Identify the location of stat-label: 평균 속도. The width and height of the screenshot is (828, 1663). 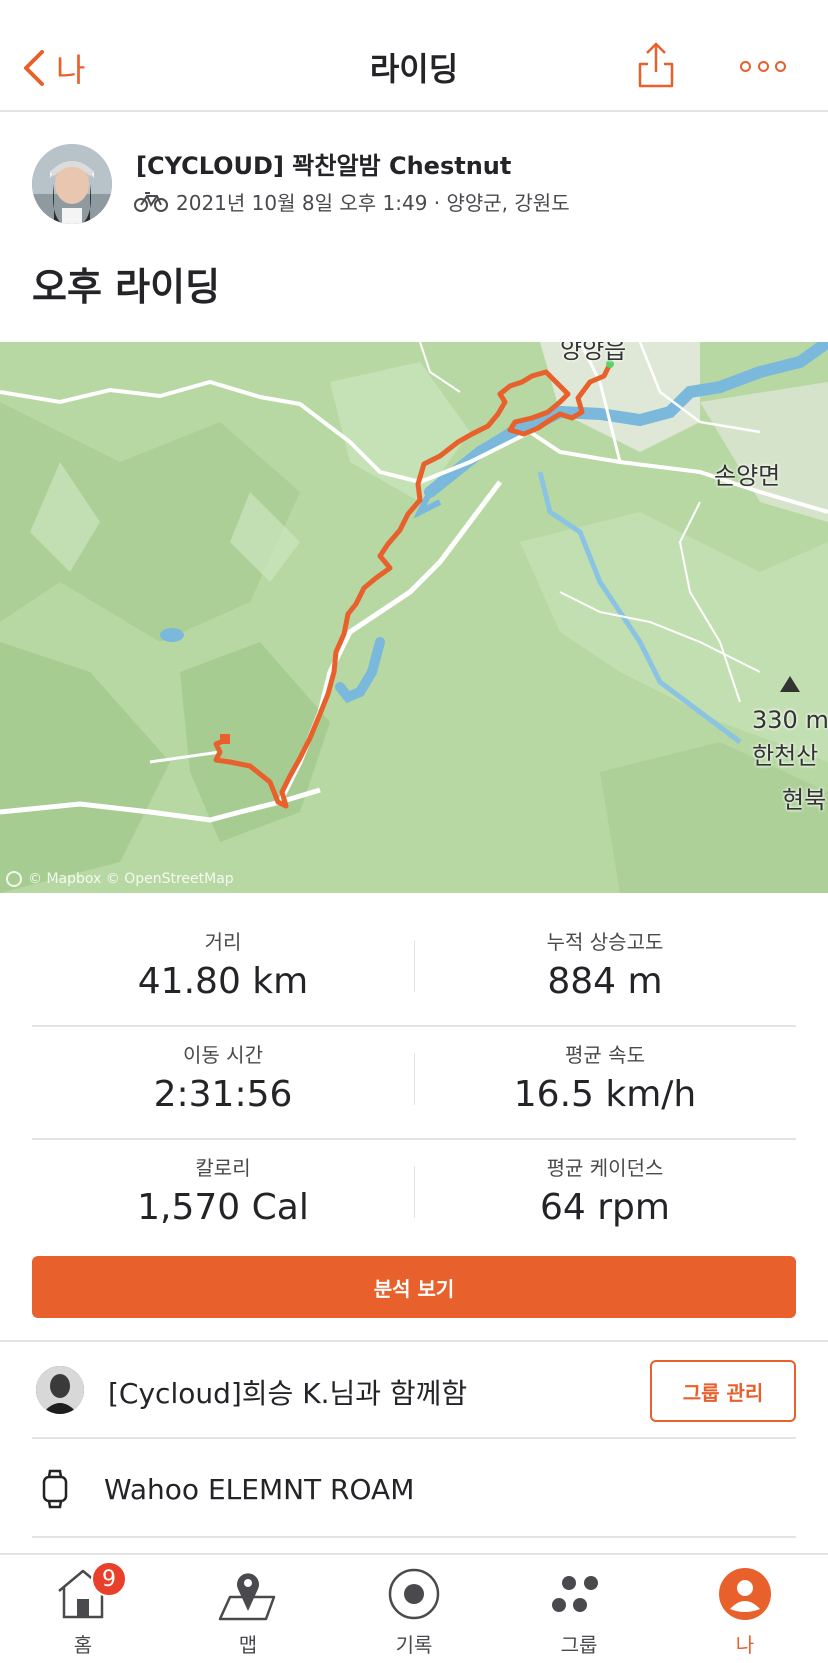
(605, 1055).